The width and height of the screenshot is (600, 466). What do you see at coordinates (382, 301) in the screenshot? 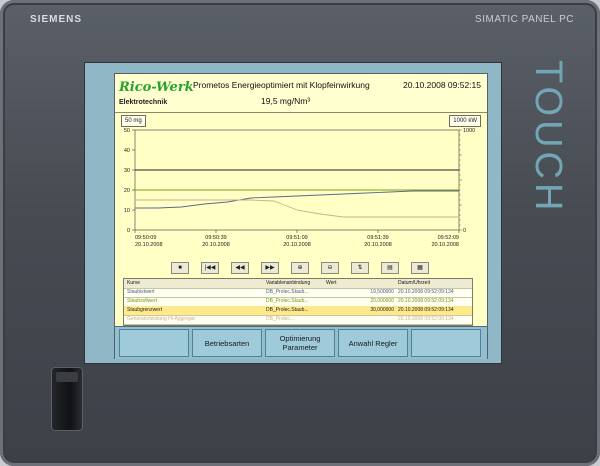
I see `cell-wert: 20,000000` at bounding box center [382, 301].